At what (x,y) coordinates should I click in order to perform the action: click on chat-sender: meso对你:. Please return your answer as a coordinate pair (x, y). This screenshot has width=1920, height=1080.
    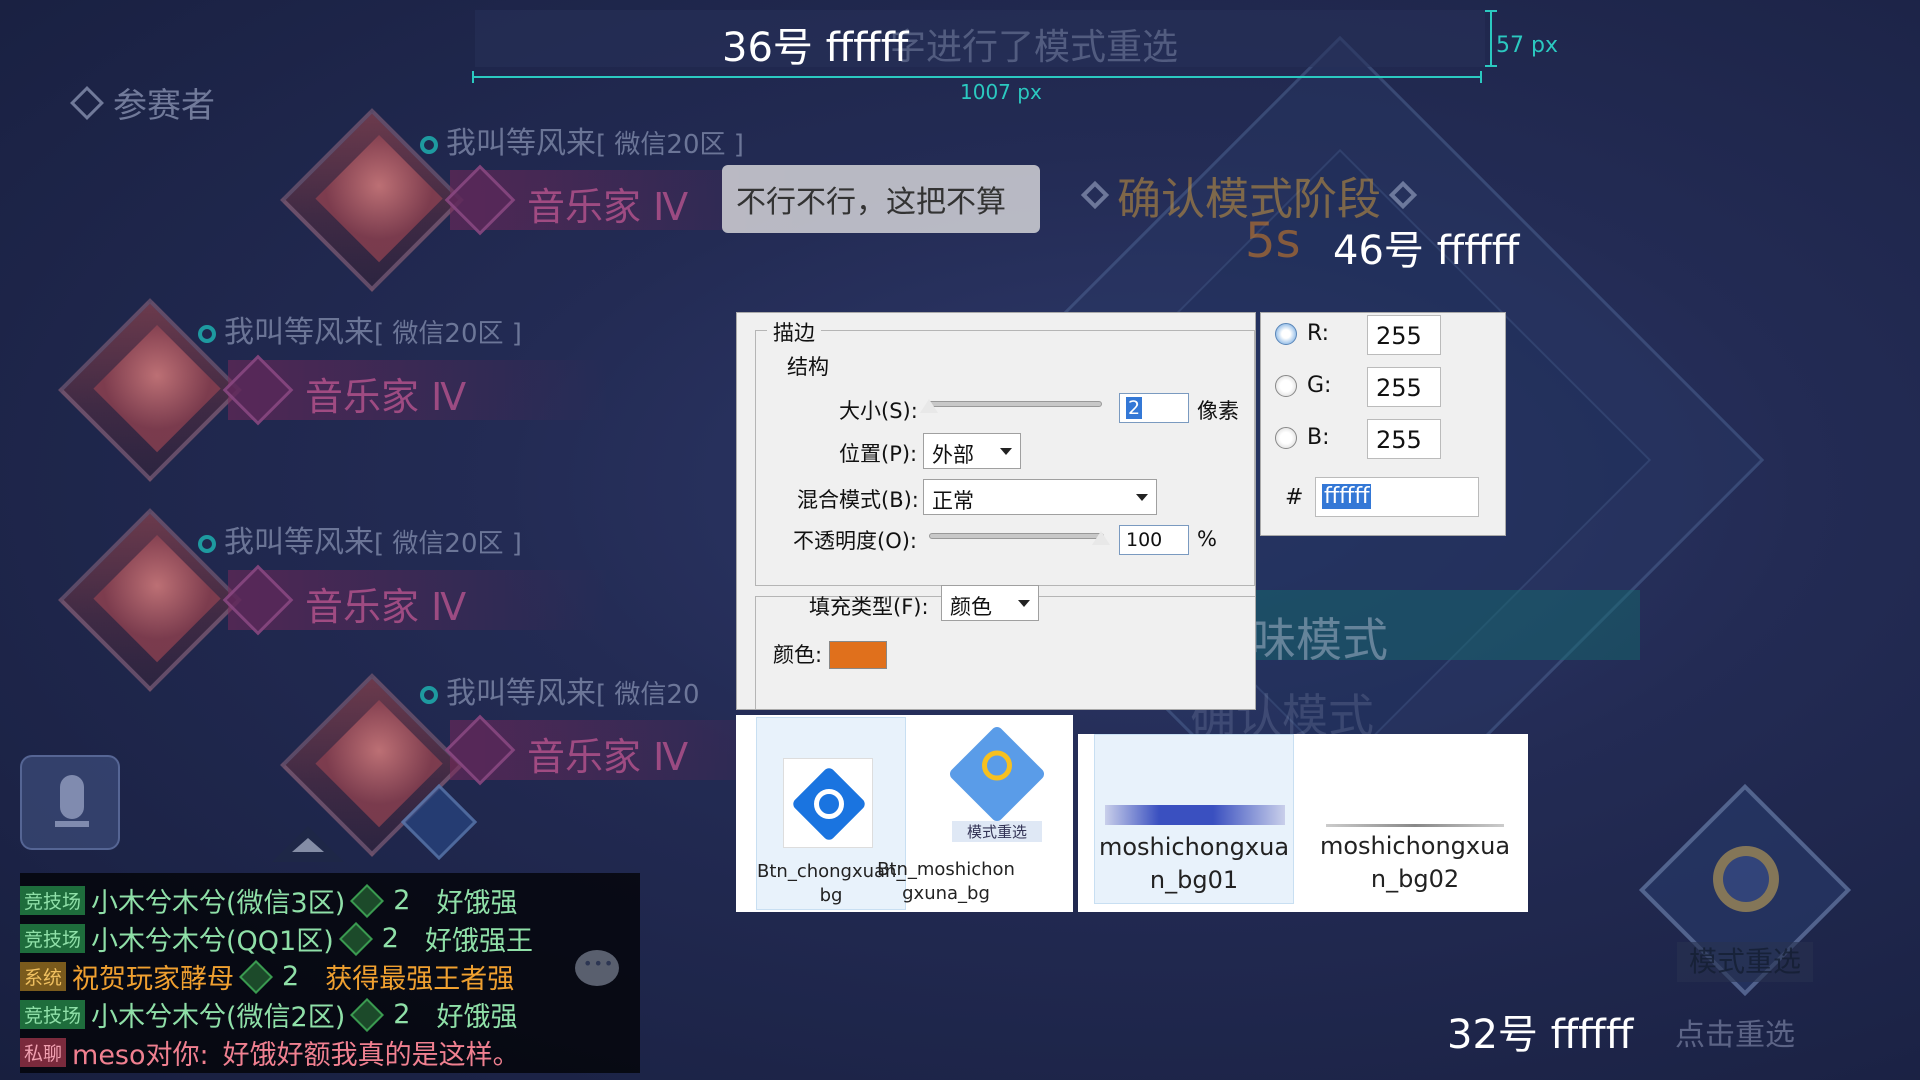
    Looking at the image, I should click on (140, 1052).